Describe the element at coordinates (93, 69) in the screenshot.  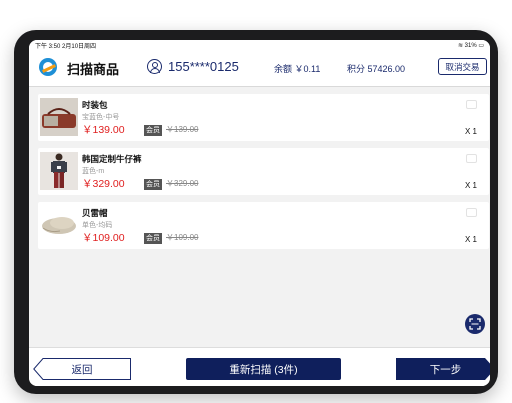
I see `page-title: 扫描商品` at that location.